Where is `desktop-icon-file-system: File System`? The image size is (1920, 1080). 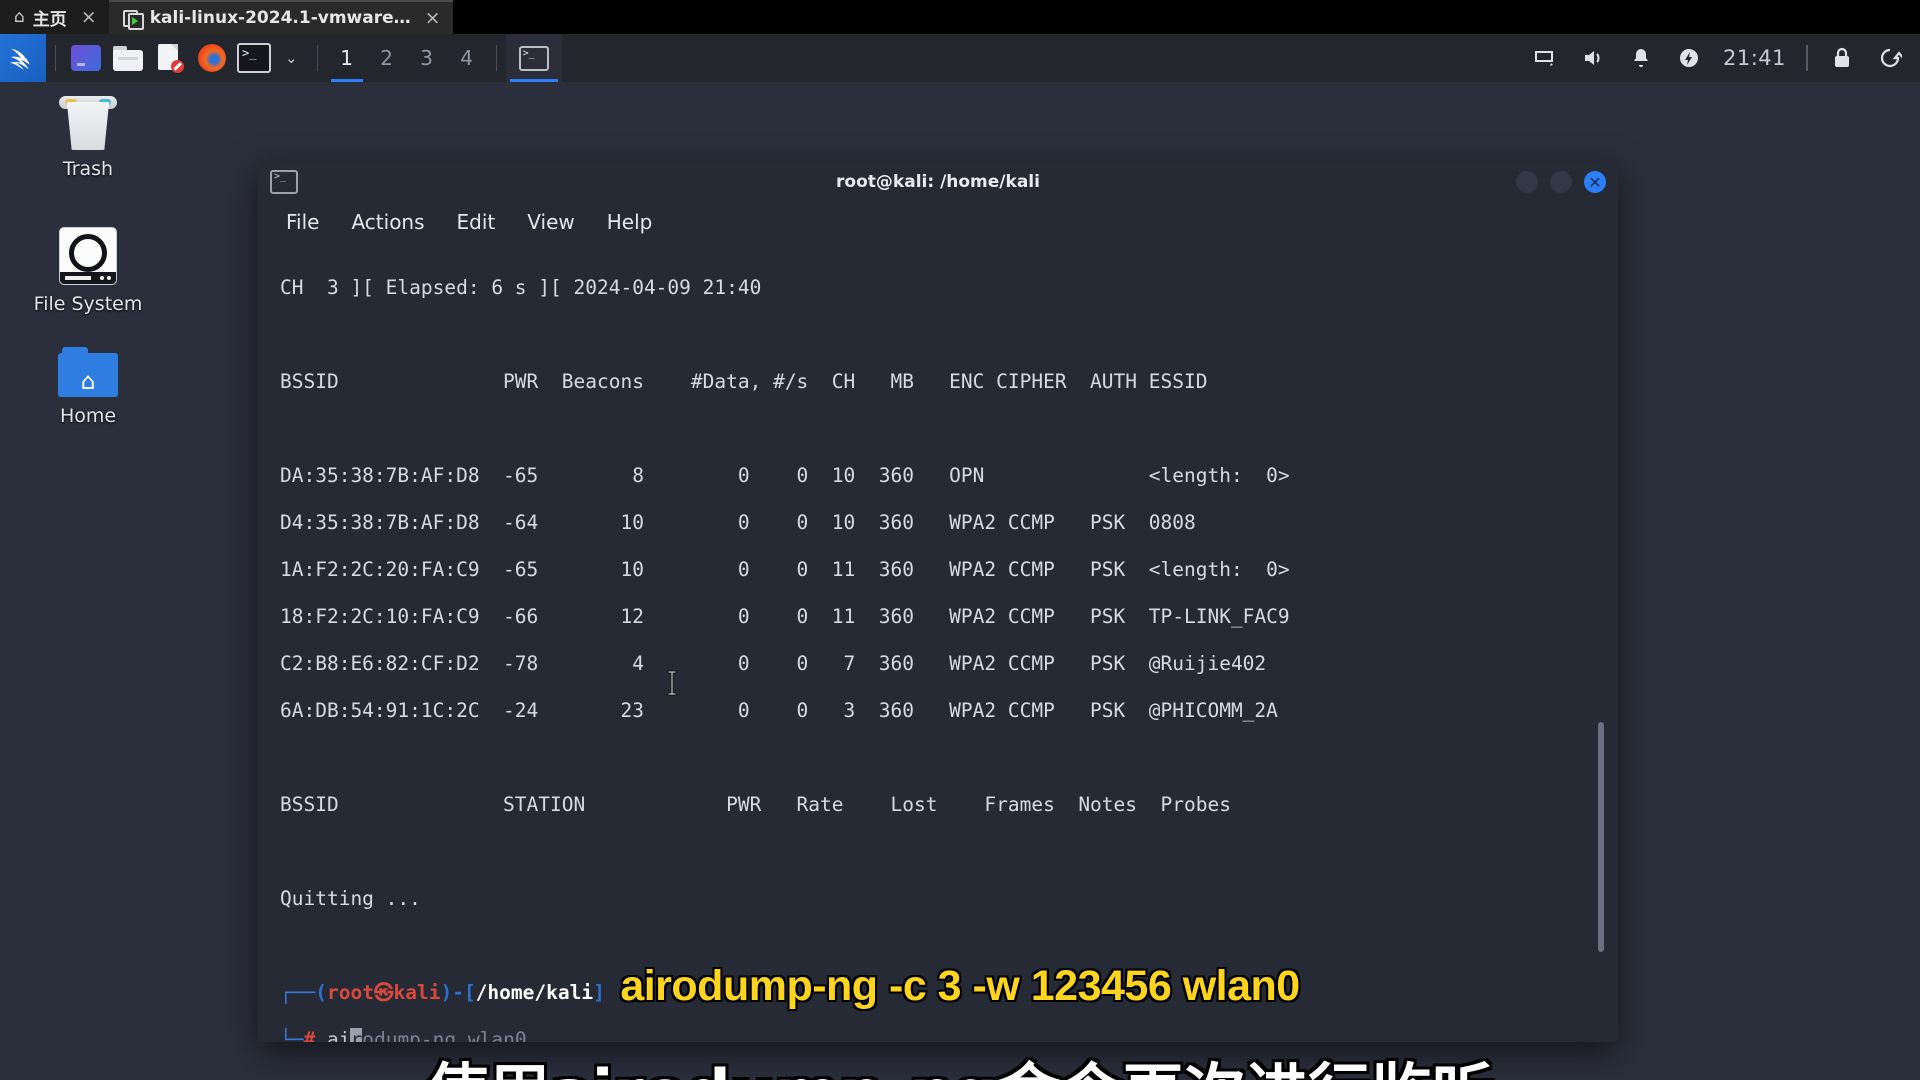 desktop-icon-file-system: File System is located at coordinates (88, 271).